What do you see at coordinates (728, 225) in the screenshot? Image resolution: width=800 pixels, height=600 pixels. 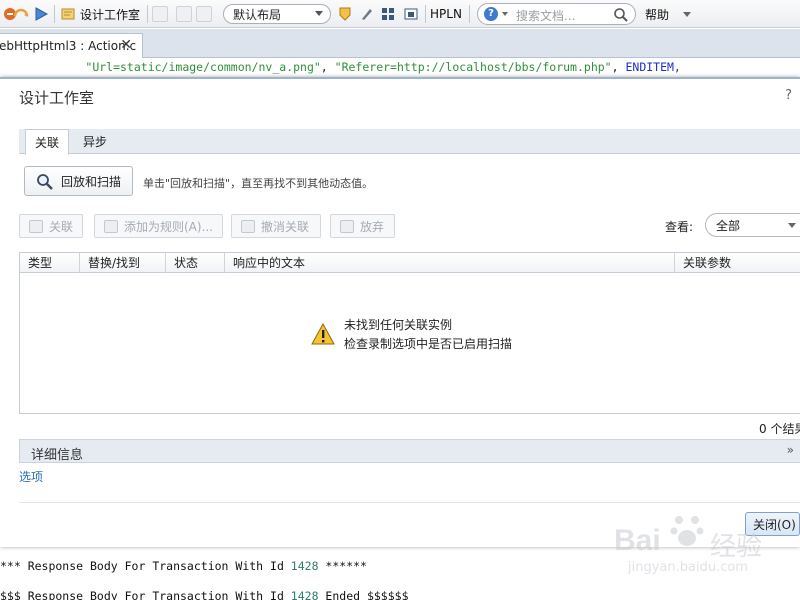 I see `view-filter-value: 全部` at bounding box center [728, 225].